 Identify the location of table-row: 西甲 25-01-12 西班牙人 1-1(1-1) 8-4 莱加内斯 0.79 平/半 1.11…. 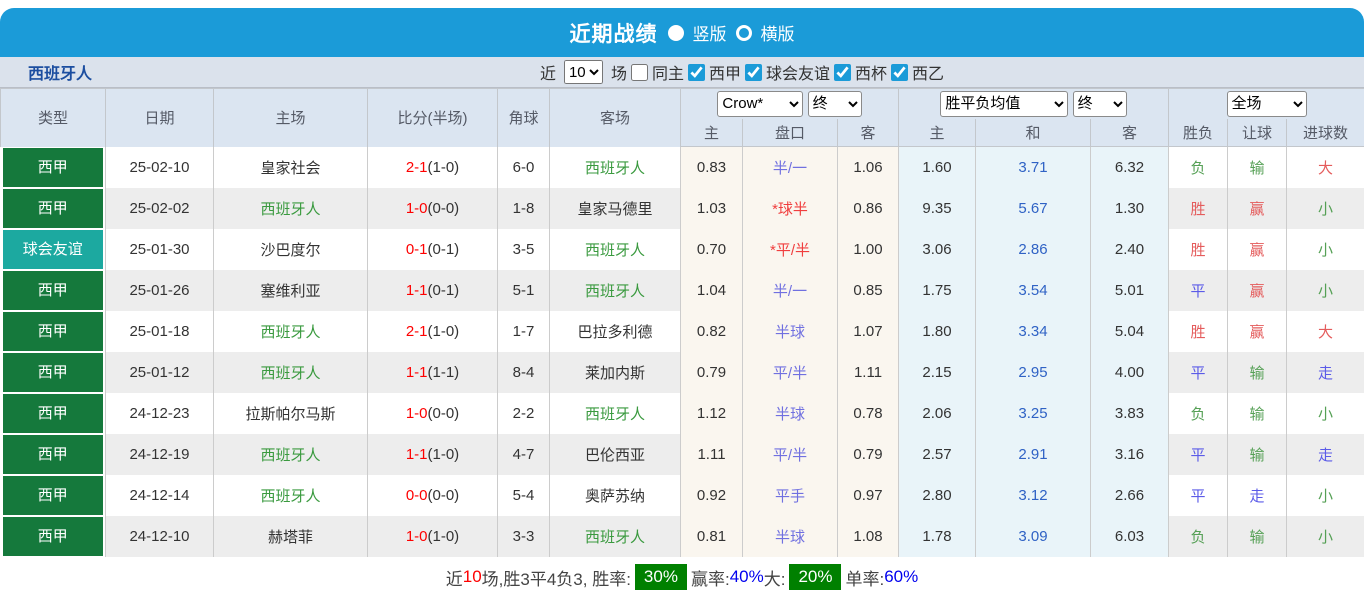
(682, 372).